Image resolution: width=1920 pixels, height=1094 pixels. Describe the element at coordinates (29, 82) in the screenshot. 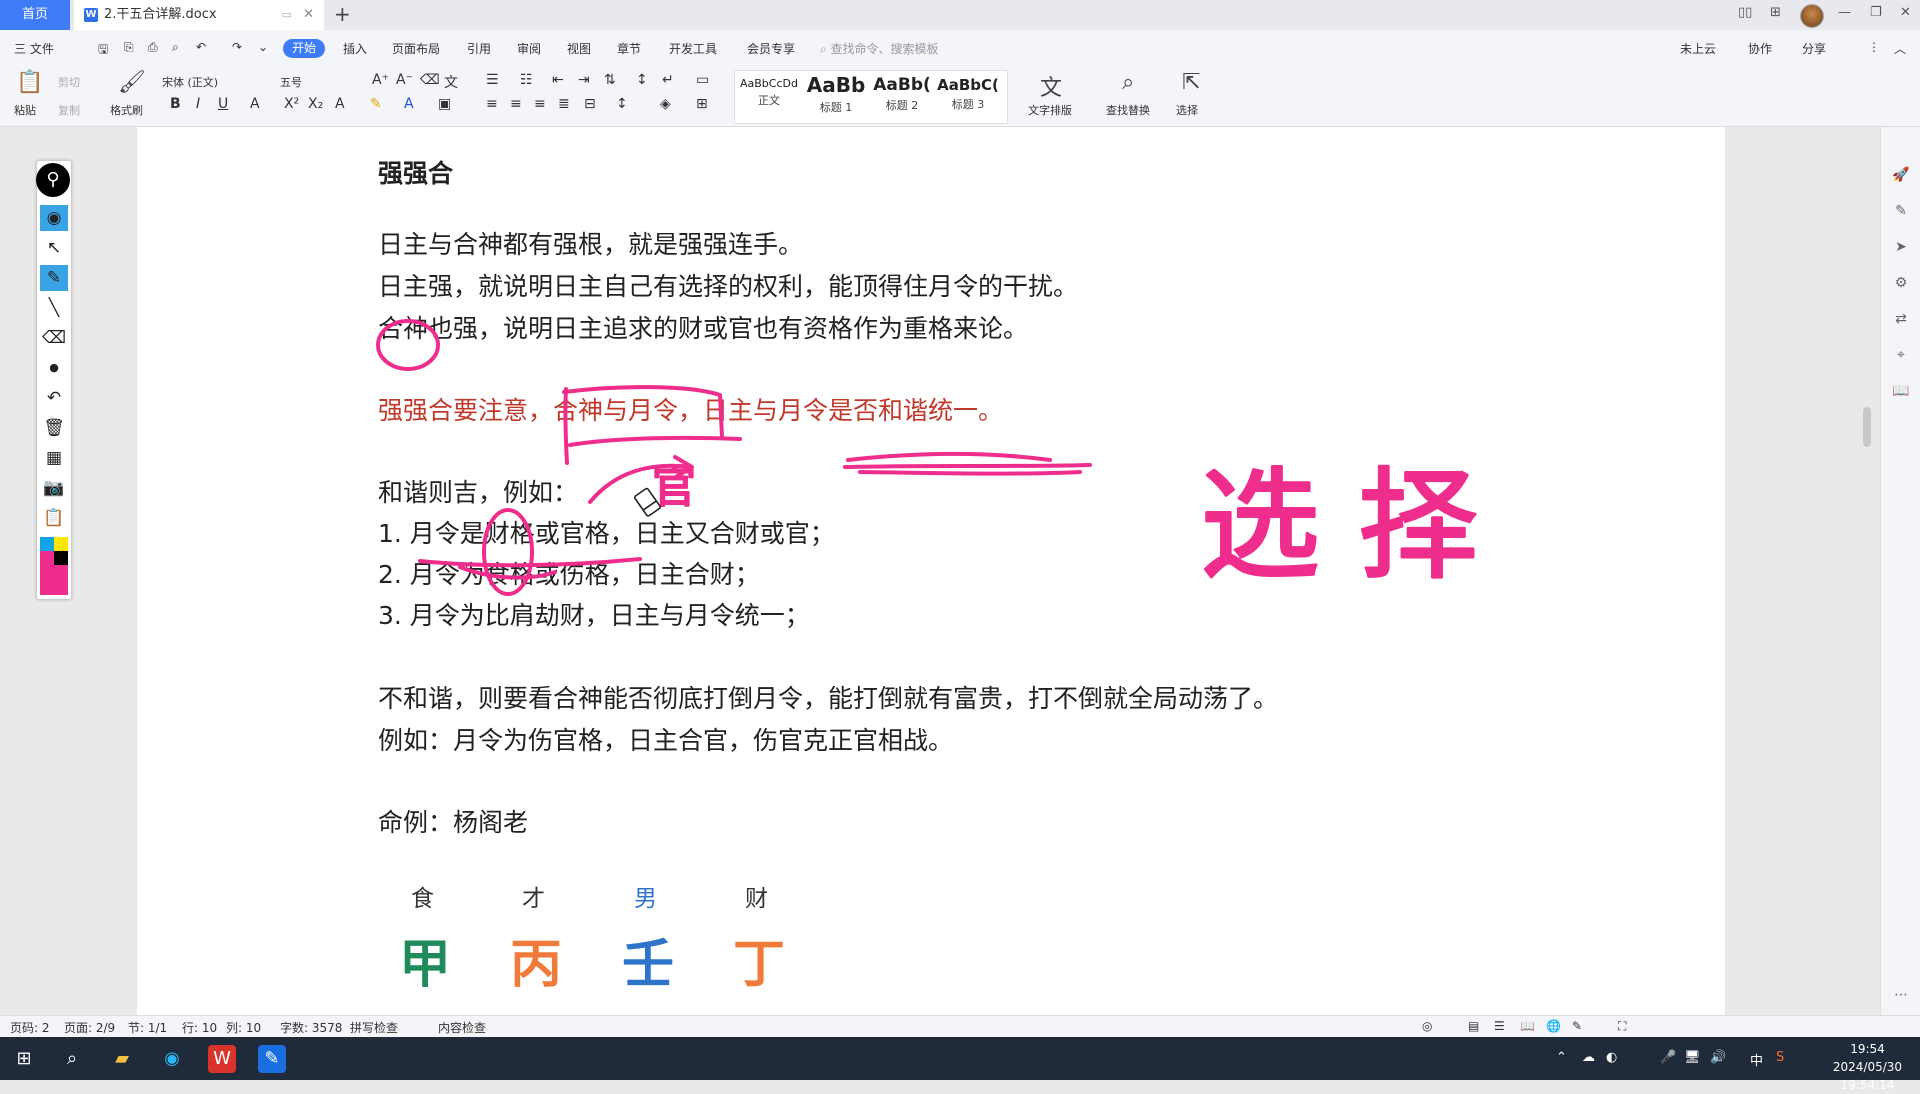

I see `paste-icon: 📋` at that location.